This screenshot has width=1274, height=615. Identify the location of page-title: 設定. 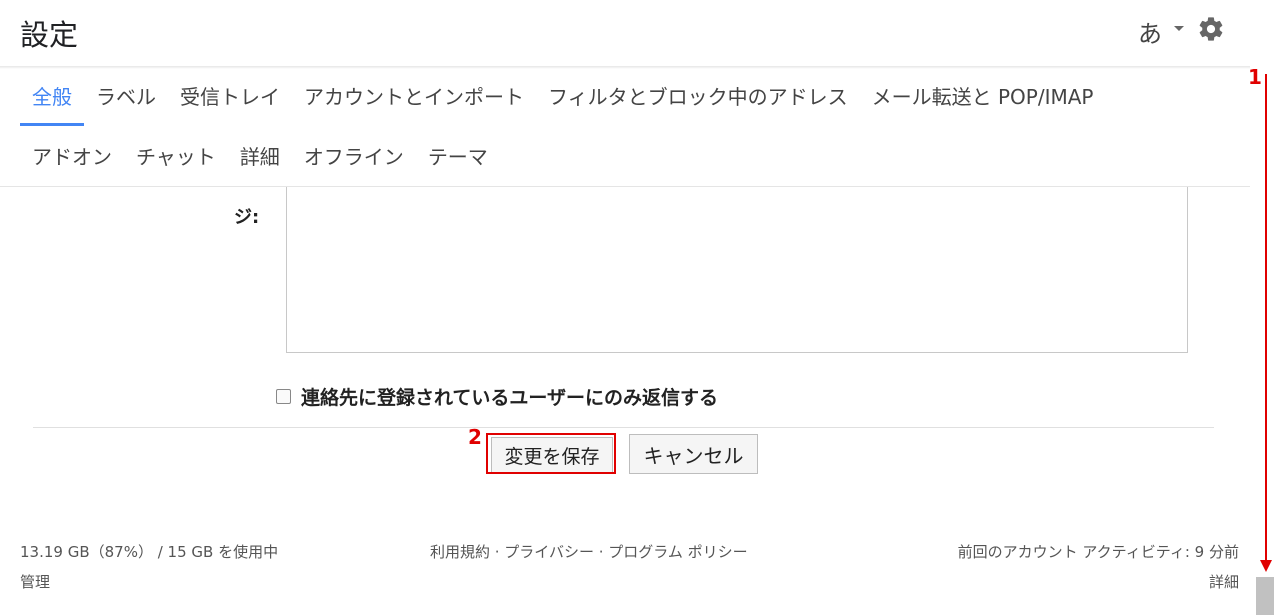
(49, 35).